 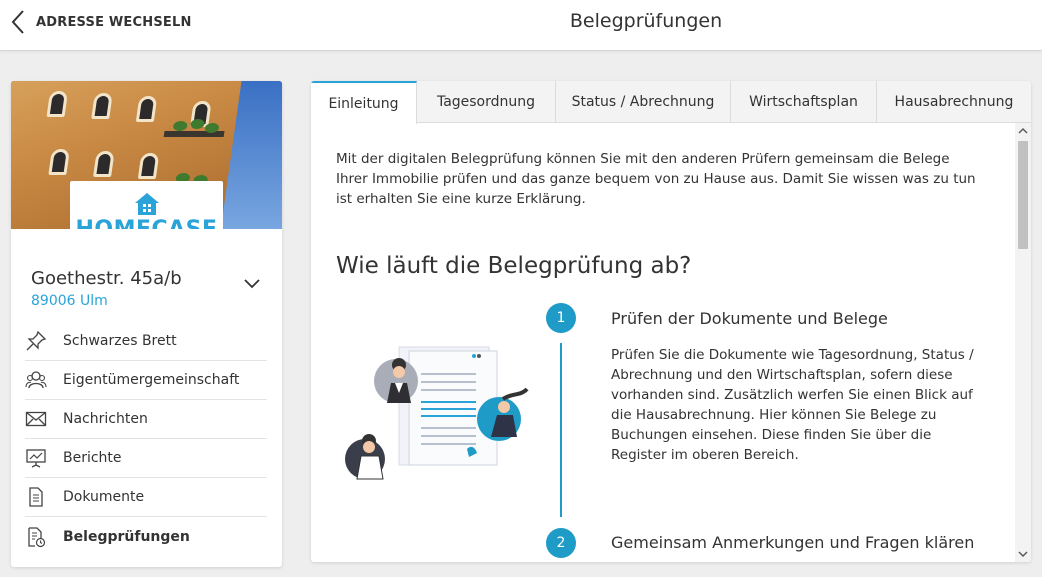 What do you see at coordinates (105, 419) in the screenshot?
I see `sidebar-item-label: Nachrichten` at bounding box center [105, 419].